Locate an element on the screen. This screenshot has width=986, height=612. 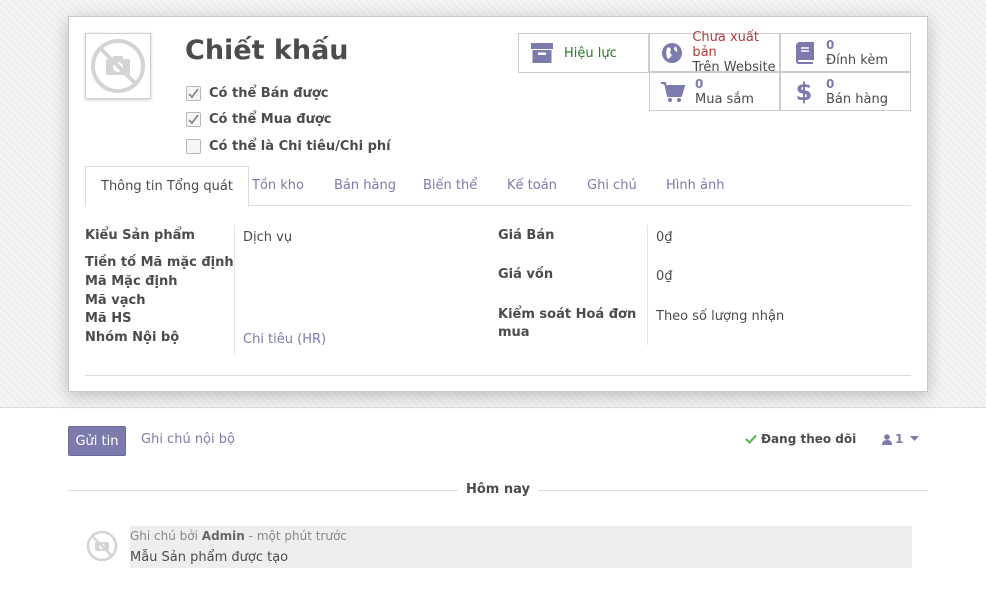
can-be-expensed-row: Có thể là Chi tiêu/Chi phí is located at coordinates (288, 146).